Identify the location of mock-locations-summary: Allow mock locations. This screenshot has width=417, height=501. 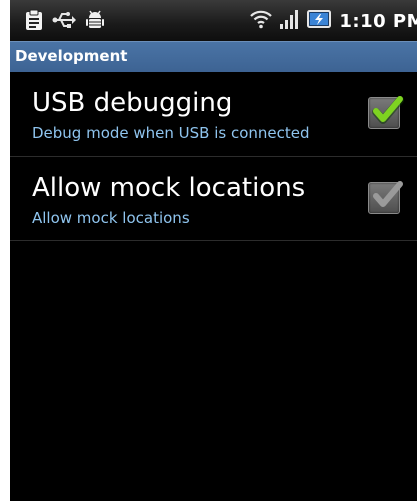
(111, 218).